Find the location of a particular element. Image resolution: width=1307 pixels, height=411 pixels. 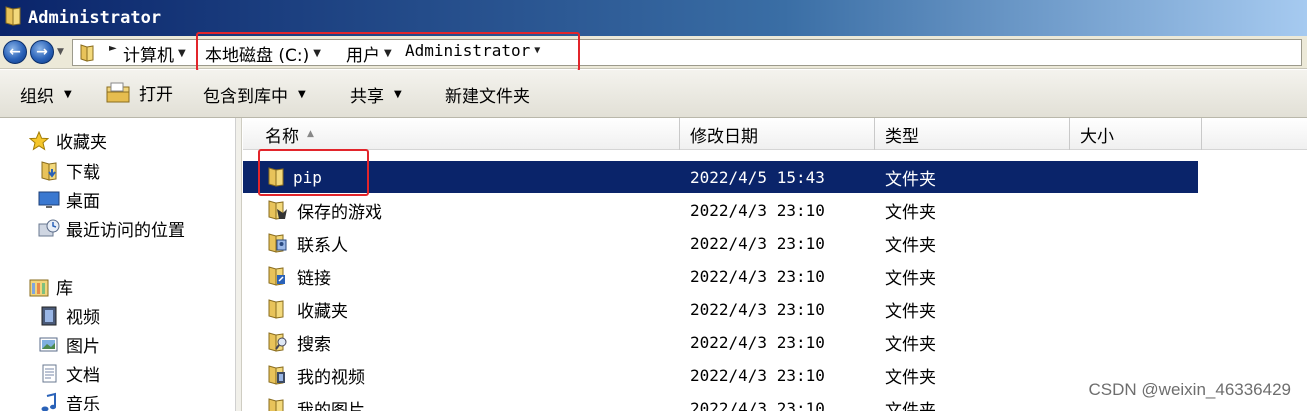

nav-libraries: 库 is located at coordinates (50, 286).